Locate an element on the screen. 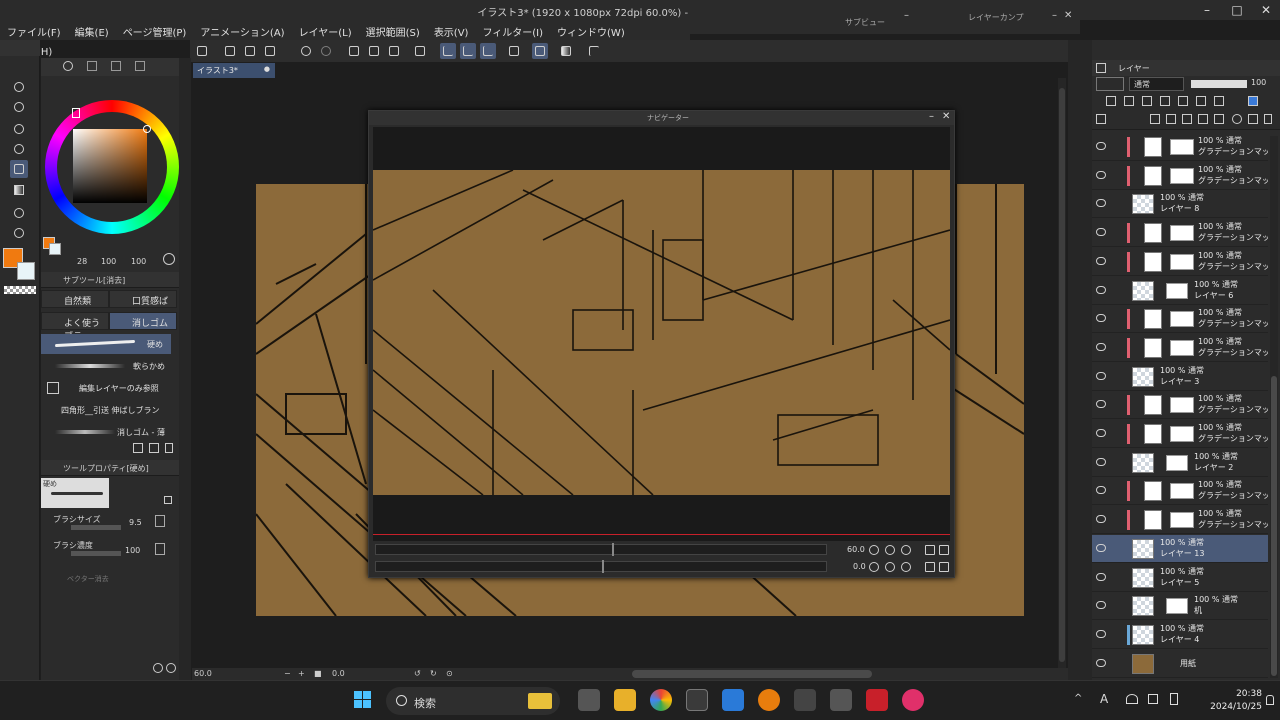  layer-row: 100 % 通常 レイヤー 3 is located at coordinates (1180, 376).